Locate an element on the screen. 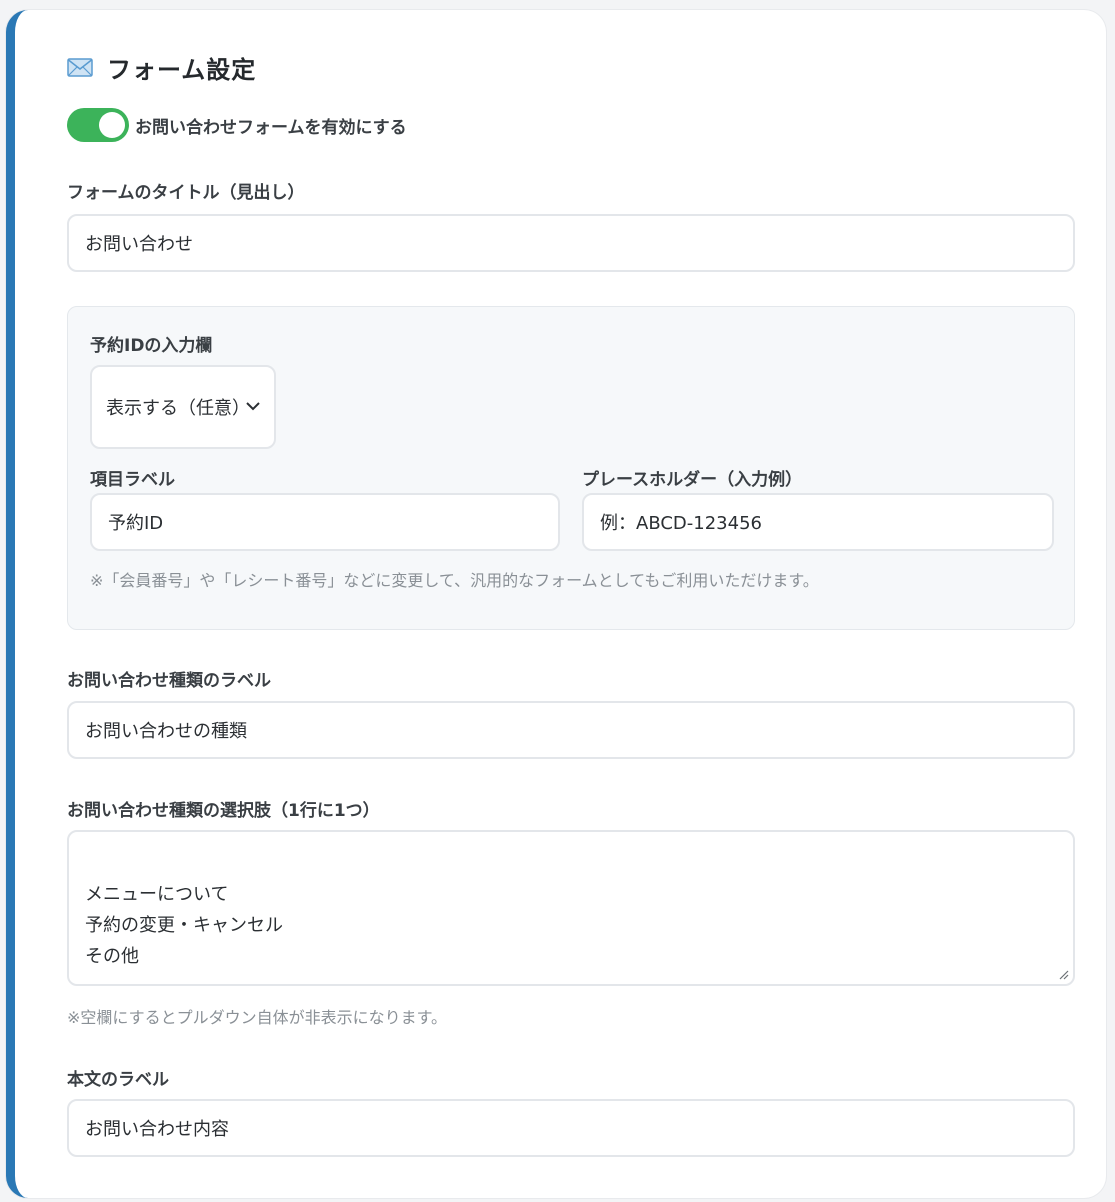 Image resolution: width=1115 pixels, height=1202 pixels. item-label-input: 予約ID is located at coordinates (325, 522).